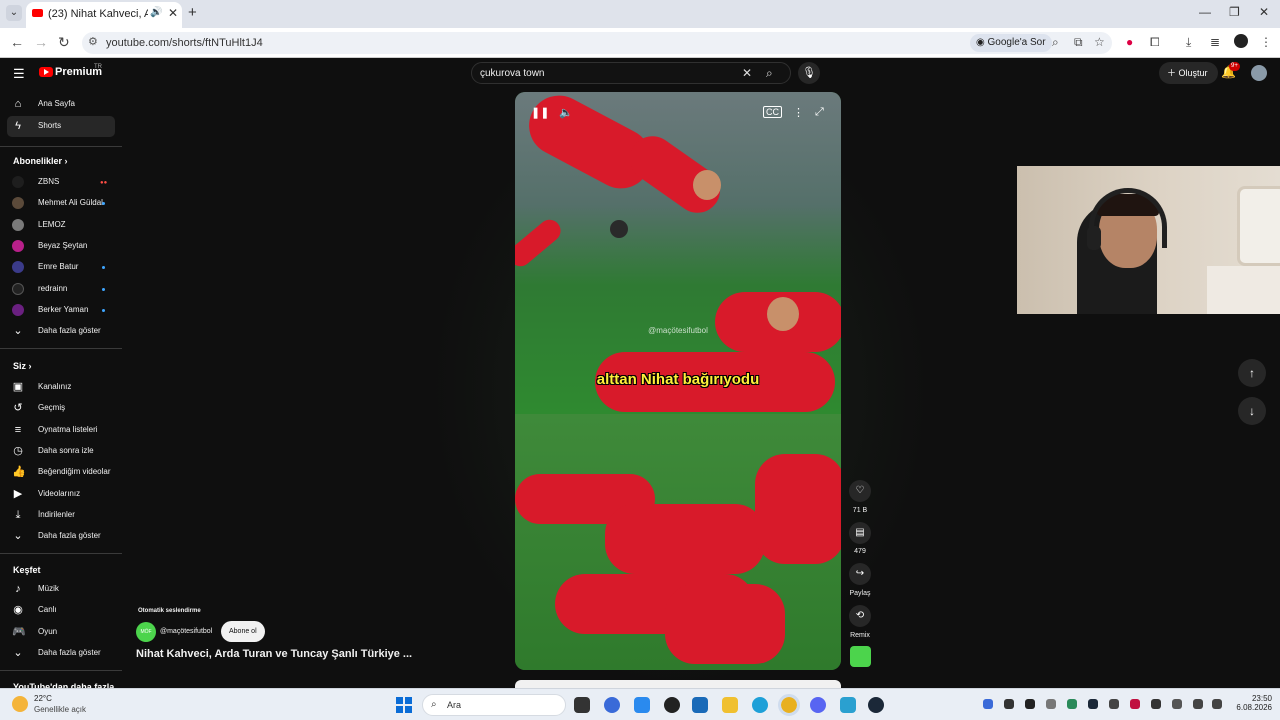 Image resolution: width=1280 pixels, height=720 pixels. I want to click on account-avatar, so click(1259, 73).